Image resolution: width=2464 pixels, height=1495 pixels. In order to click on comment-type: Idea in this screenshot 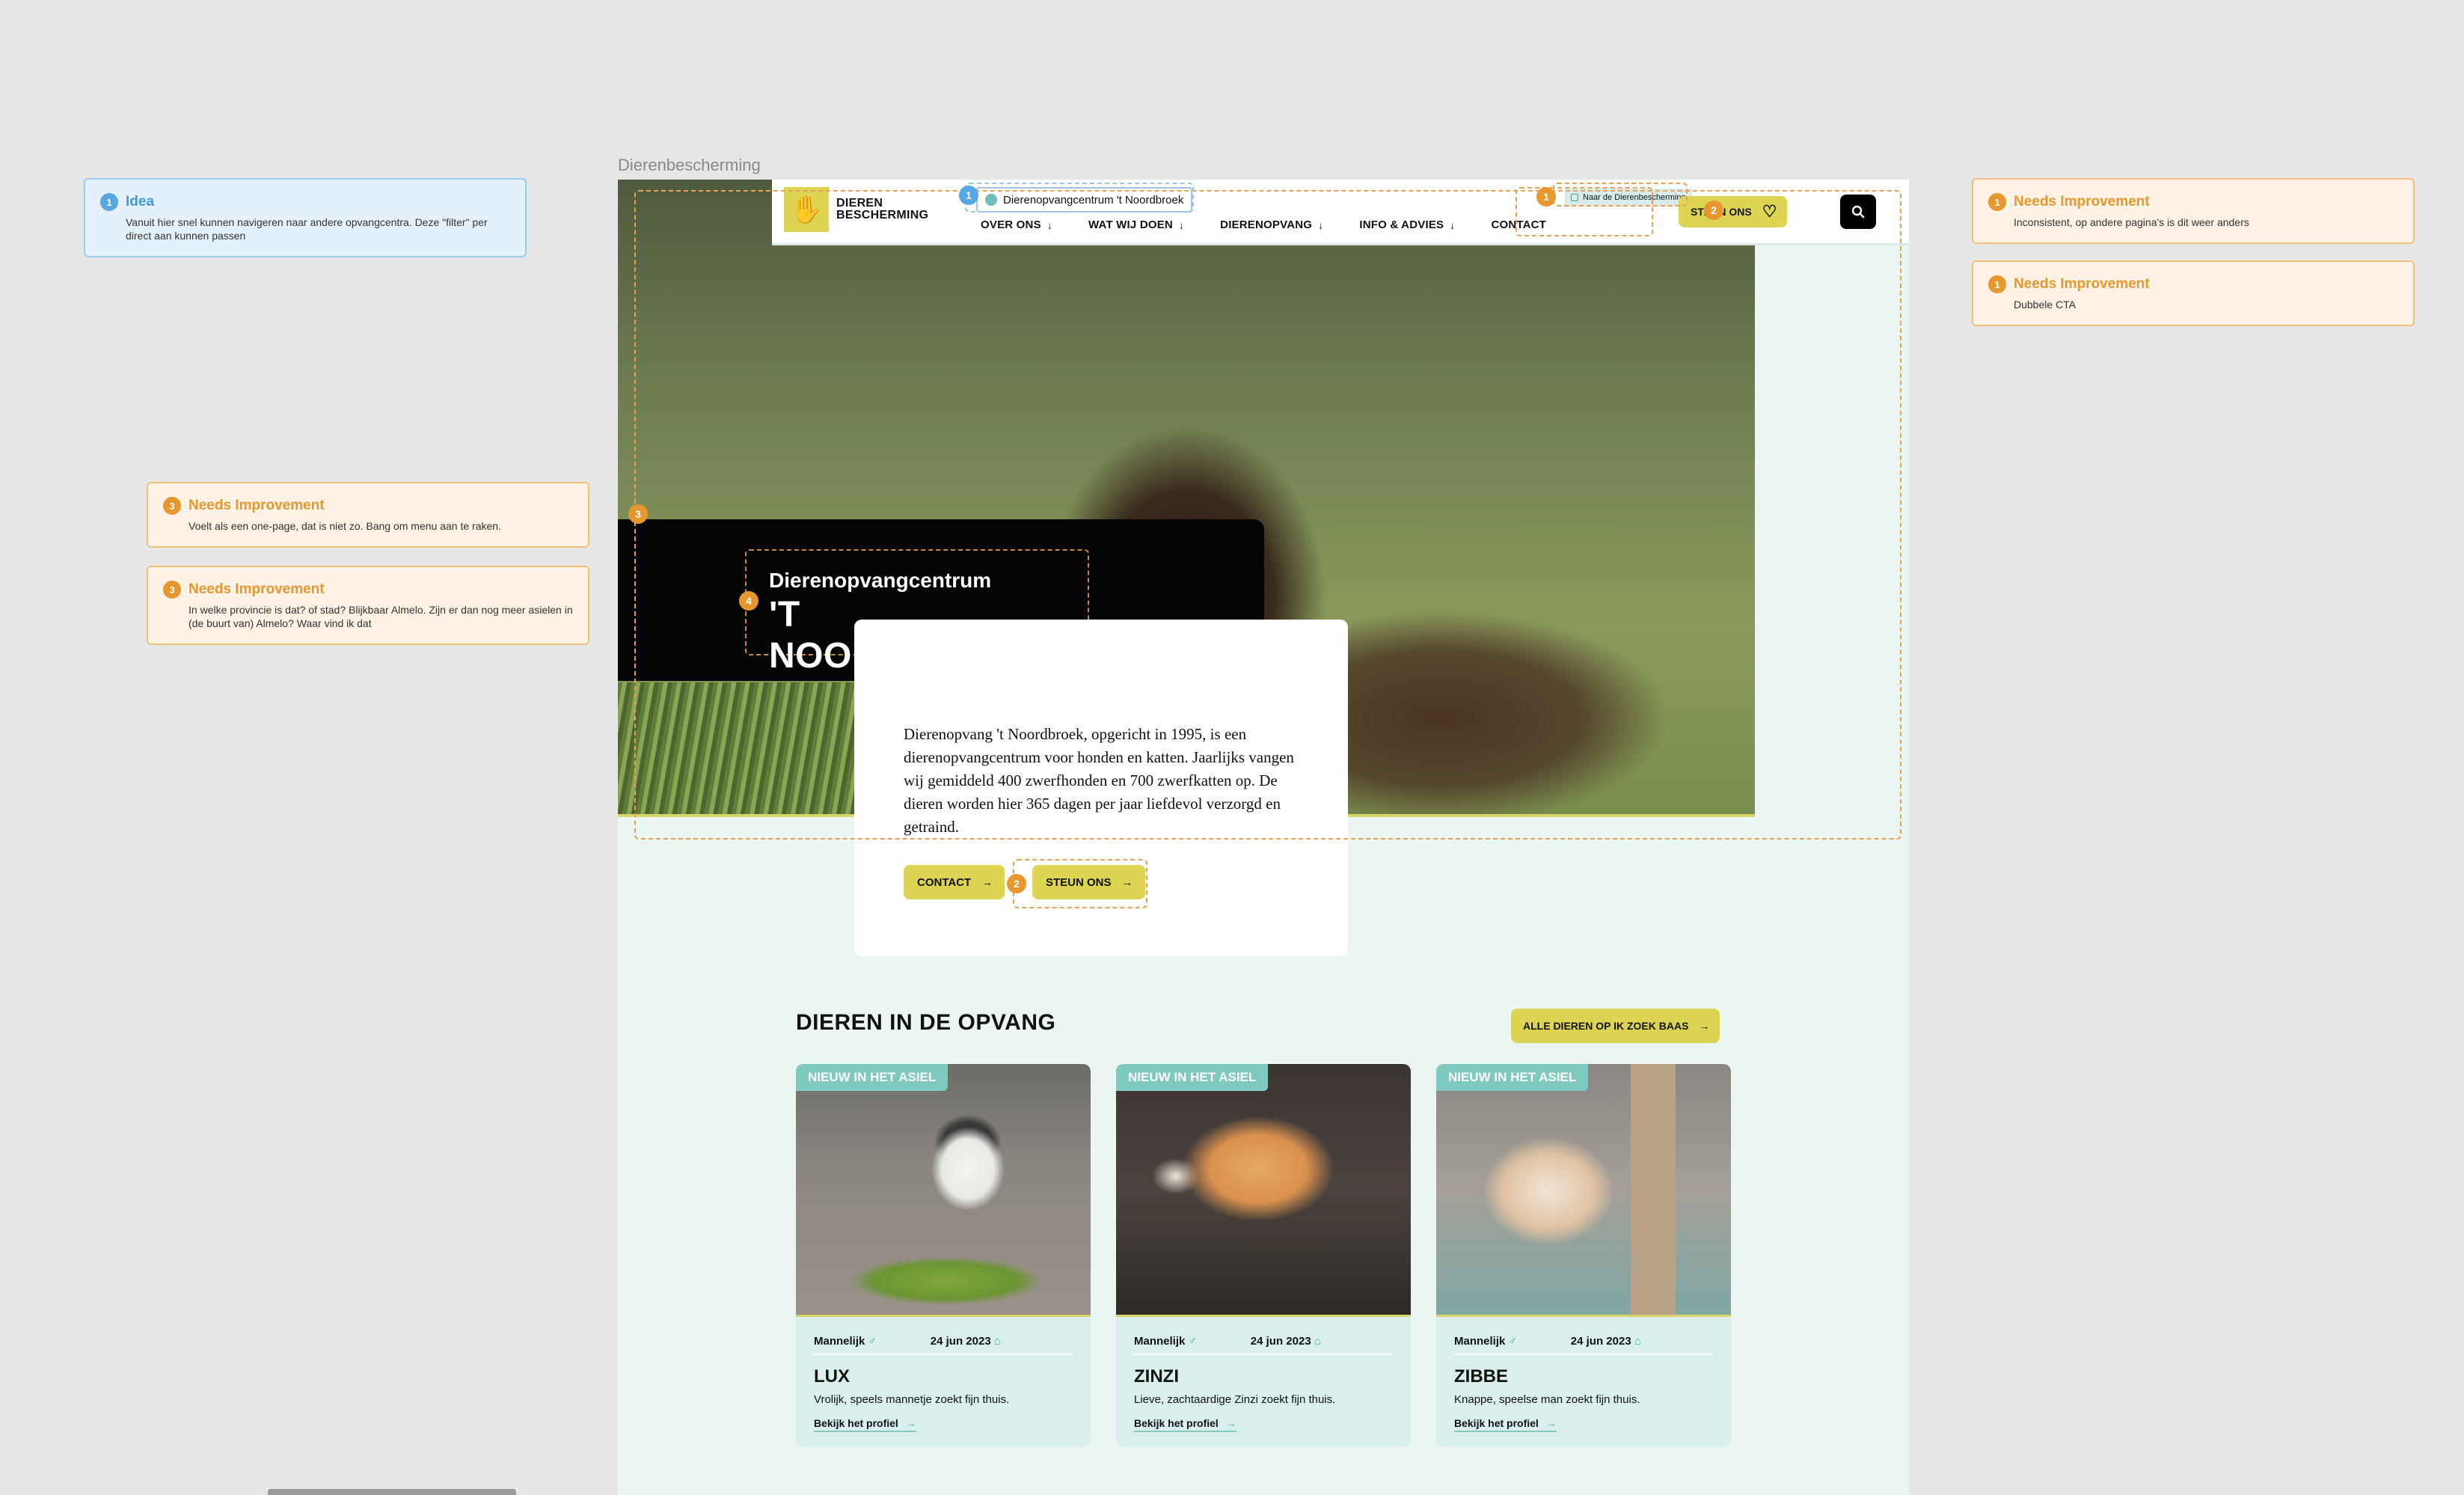, I will do `click(140, 202)`.